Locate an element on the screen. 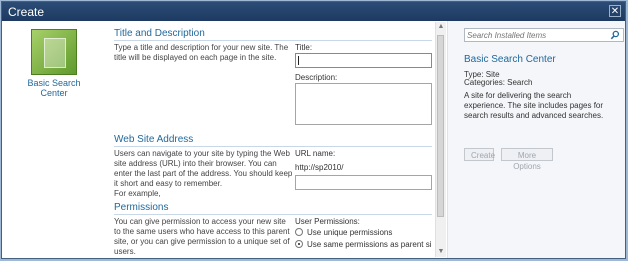 The height and width of the screenshot is (261, 628). close-icon: ✕ is located at coordinates (615, 11).